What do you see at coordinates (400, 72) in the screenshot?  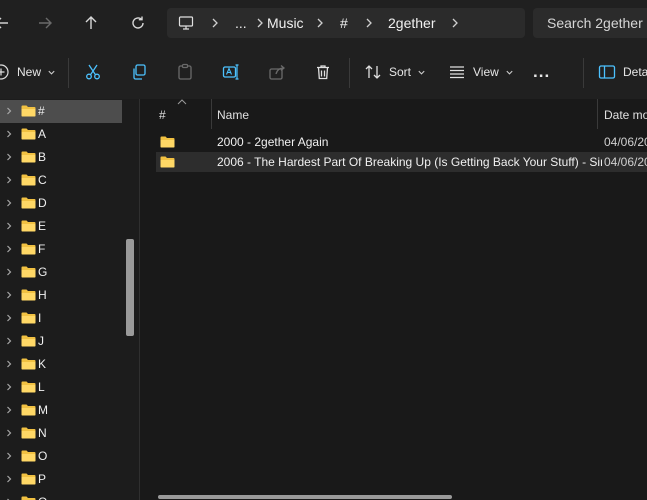 I see `sort-label: Sort` at bounding box center [400, 72].